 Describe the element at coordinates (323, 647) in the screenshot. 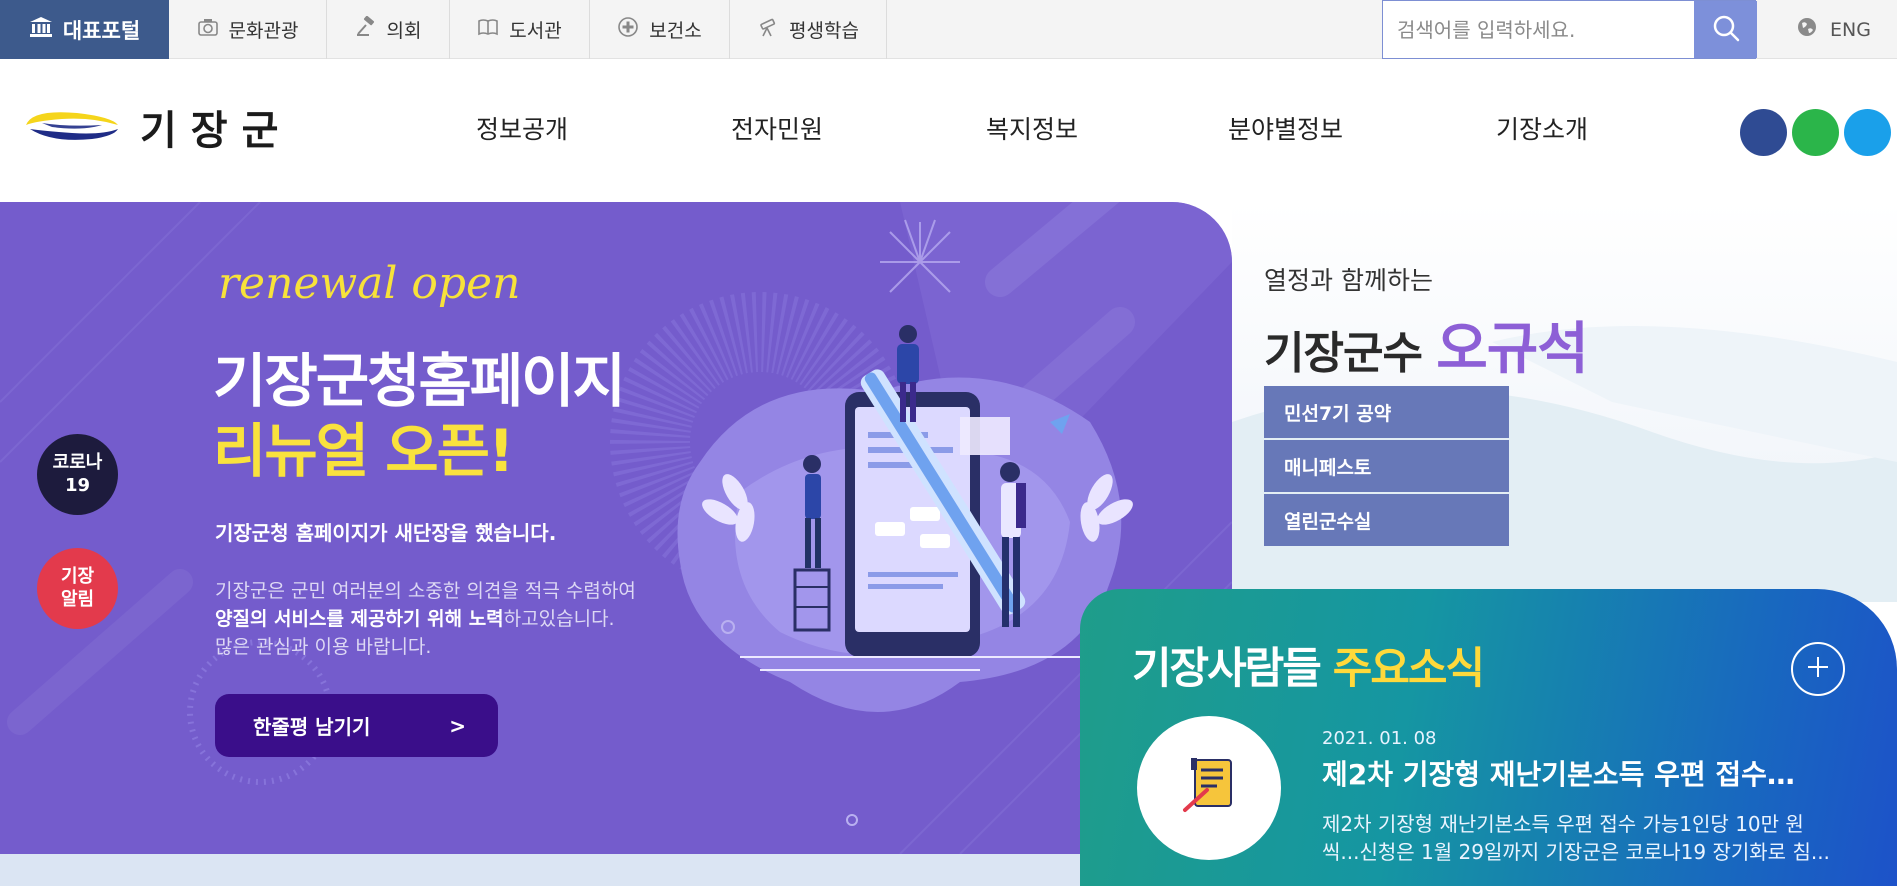

I see `banner-desc-line-3: 많은 관심과 이용 바랍니다.` at that location.